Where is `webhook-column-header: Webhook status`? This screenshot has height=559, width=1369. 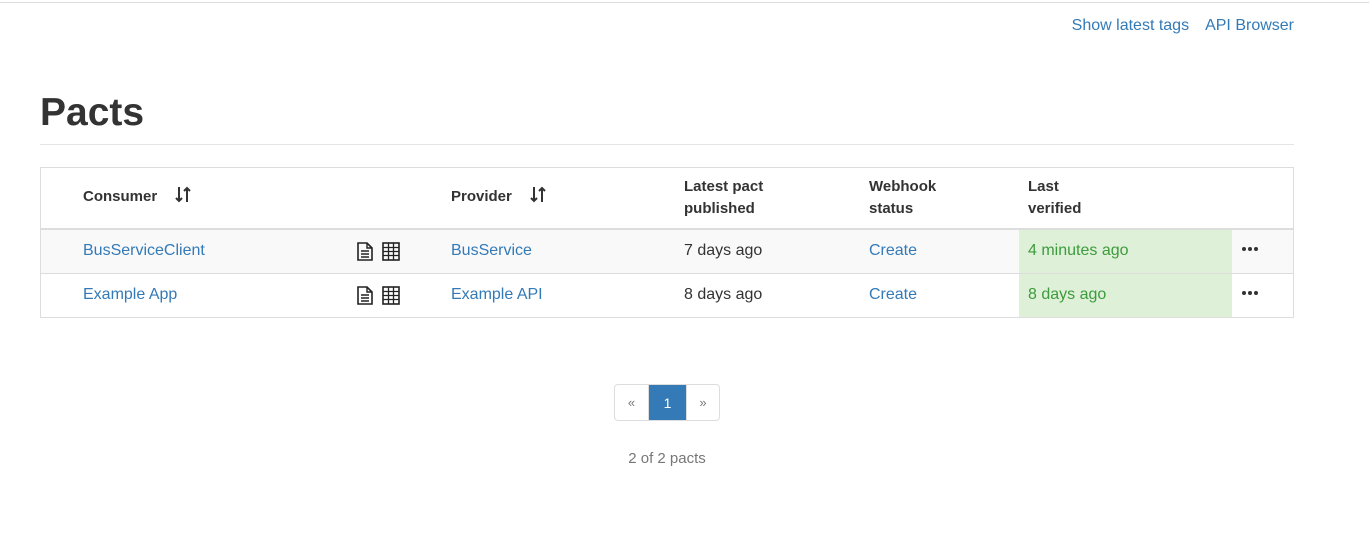
webhook-column-header: Webhook status is located at coordinates (944, 199).